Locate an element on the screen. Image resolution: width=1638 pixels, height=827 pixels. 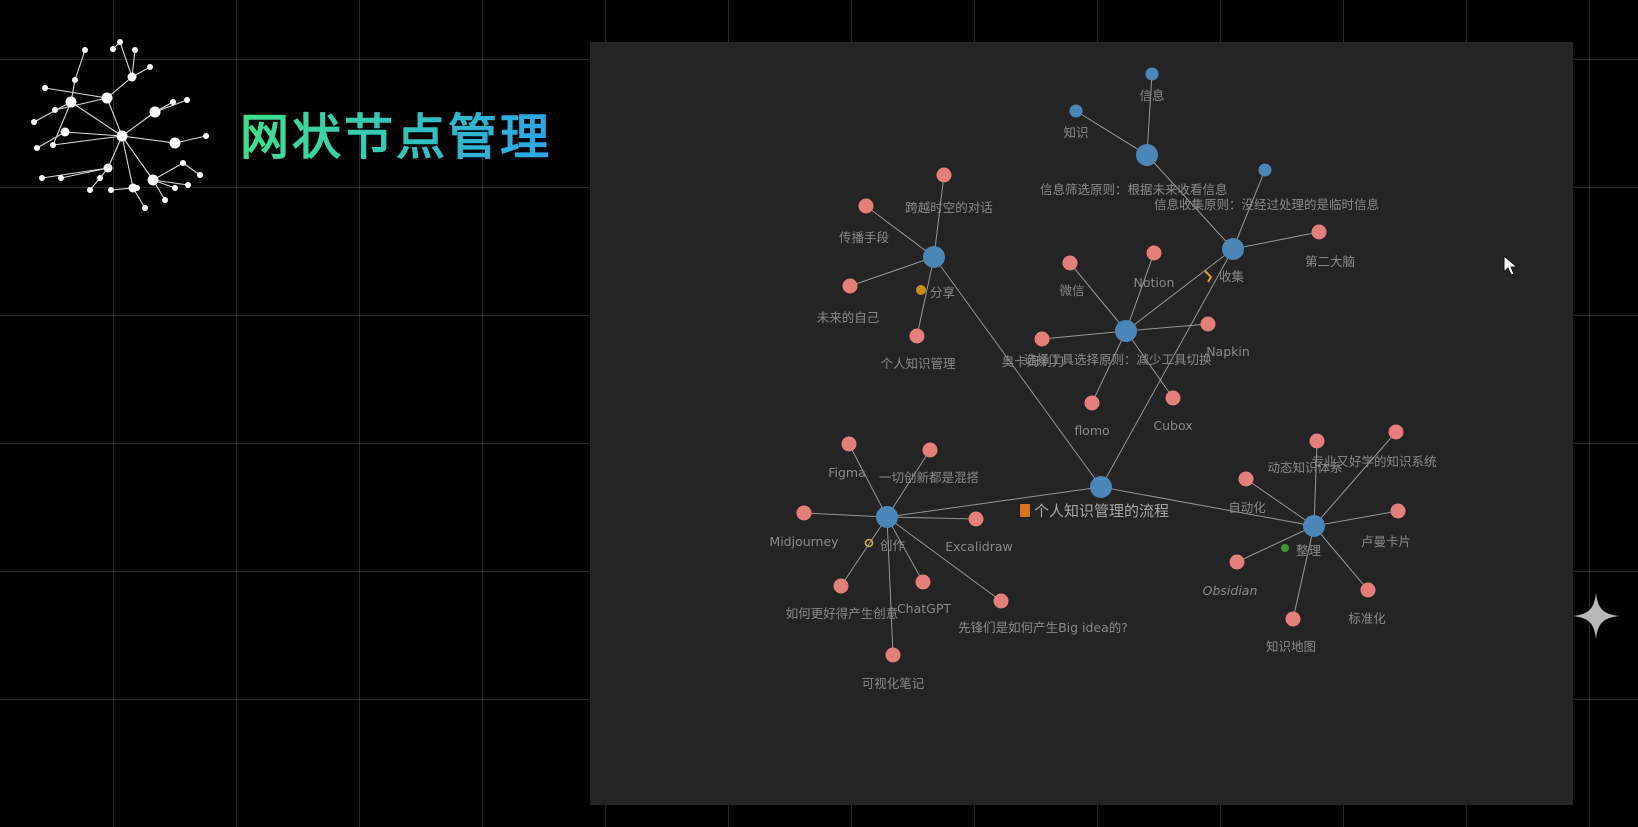
graph-node-remix: 一切创新都是混搭 is located at coordinates (929, 464).